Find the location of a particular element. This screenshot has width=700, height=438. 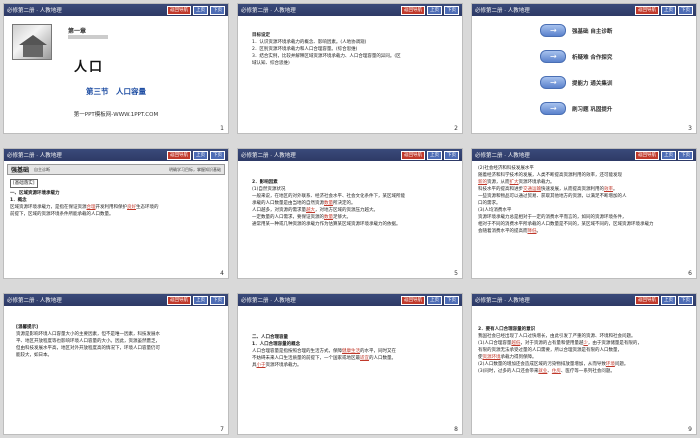

text-line: (3)人均消费水平 is located at coordinates (495, 210).